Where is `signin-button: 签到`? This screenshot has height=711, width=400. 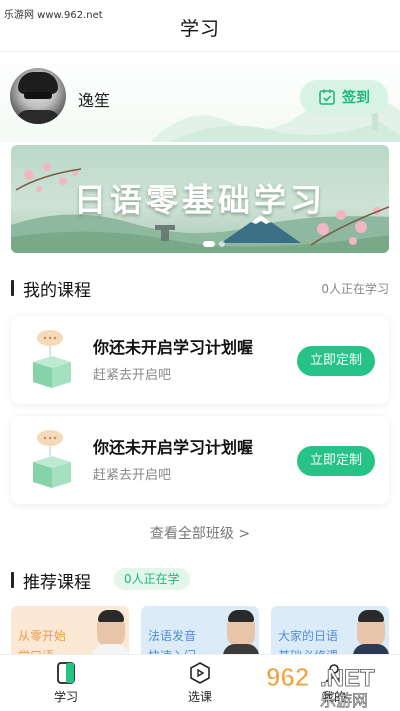
signin-button: 签到 is located at coordinates (344, 97).